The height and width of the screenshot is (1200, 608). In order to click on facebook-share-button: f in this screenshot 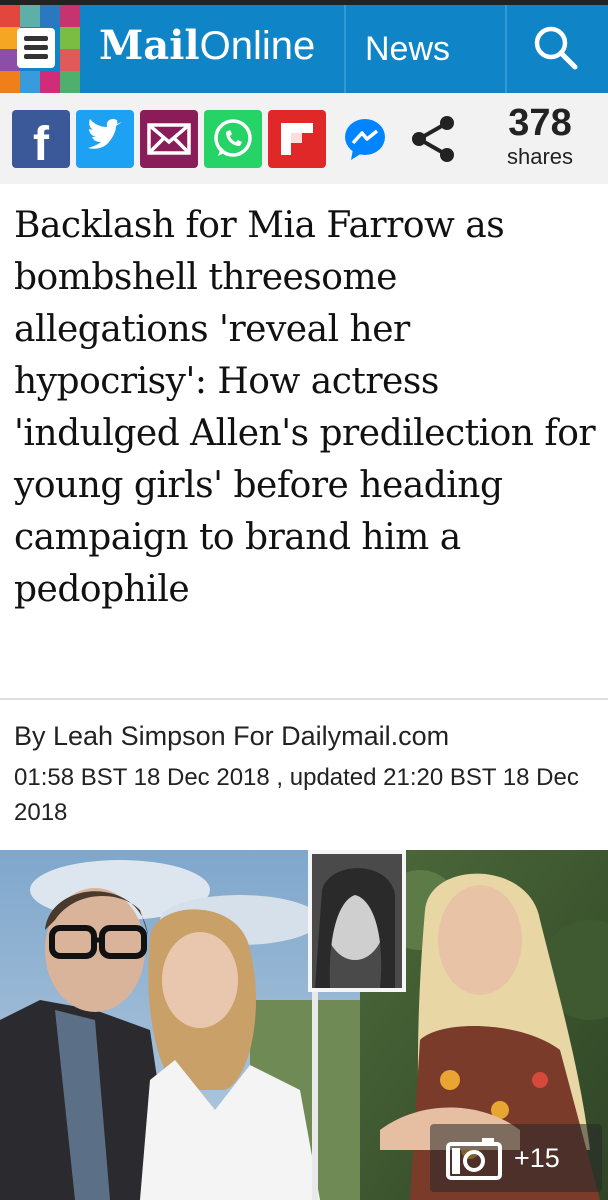, I will do `click(41, 139)`.